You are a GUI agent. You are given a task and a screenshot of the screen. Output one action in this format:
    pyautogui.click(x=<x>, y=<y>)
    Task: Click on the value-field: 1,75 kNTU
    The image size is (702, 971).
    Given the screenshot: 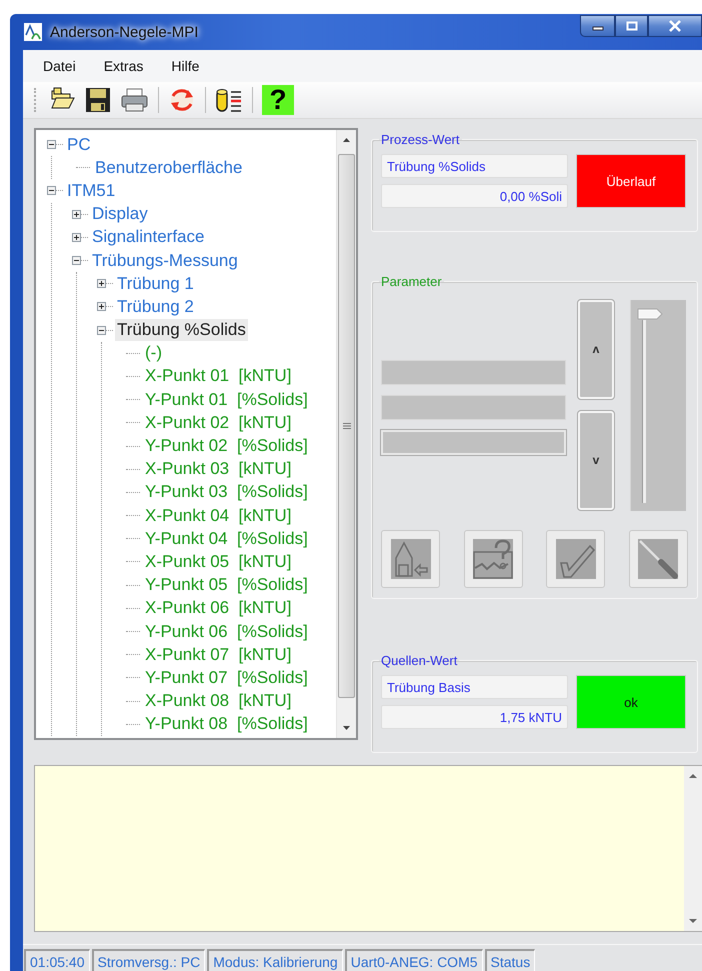 What is the action you would take?
    pyautogui.click(x=474, y=717)
    